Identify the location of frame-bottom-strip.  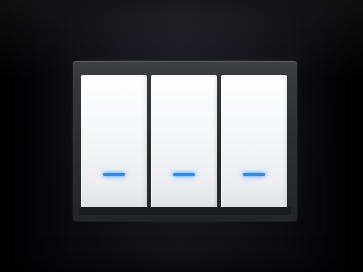
(185, 211).